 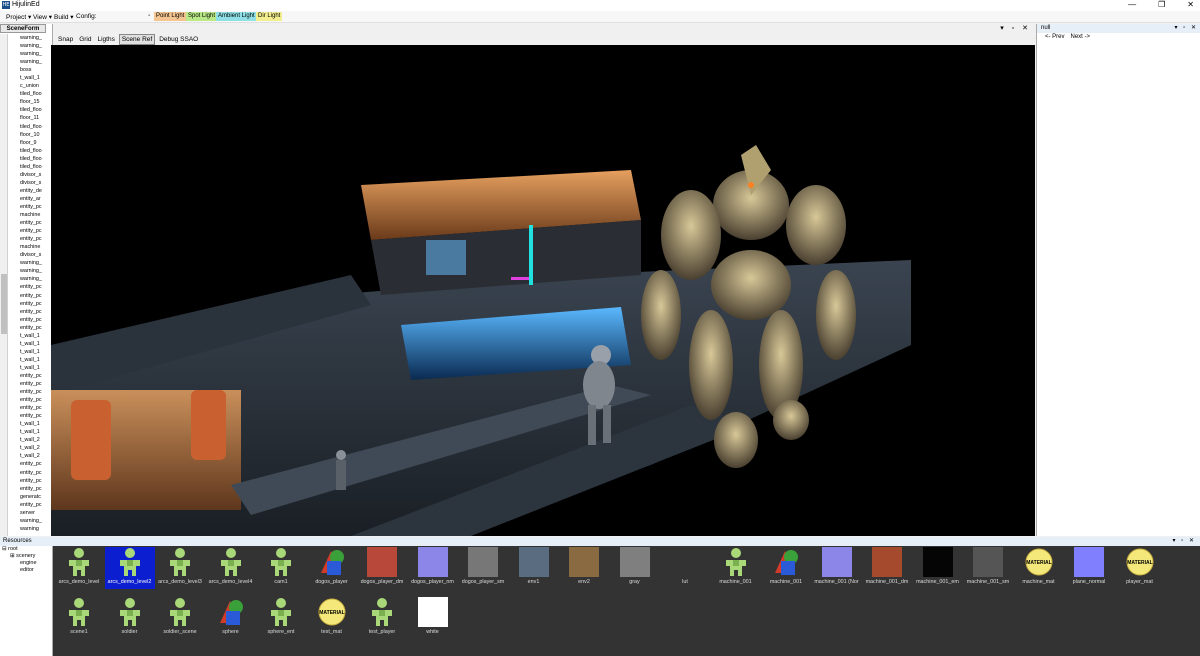 What do you see at coordinates (202, 16) in the screenshot?
I see `spot-light-button: Spot Light` at bounding box center [202, 16].